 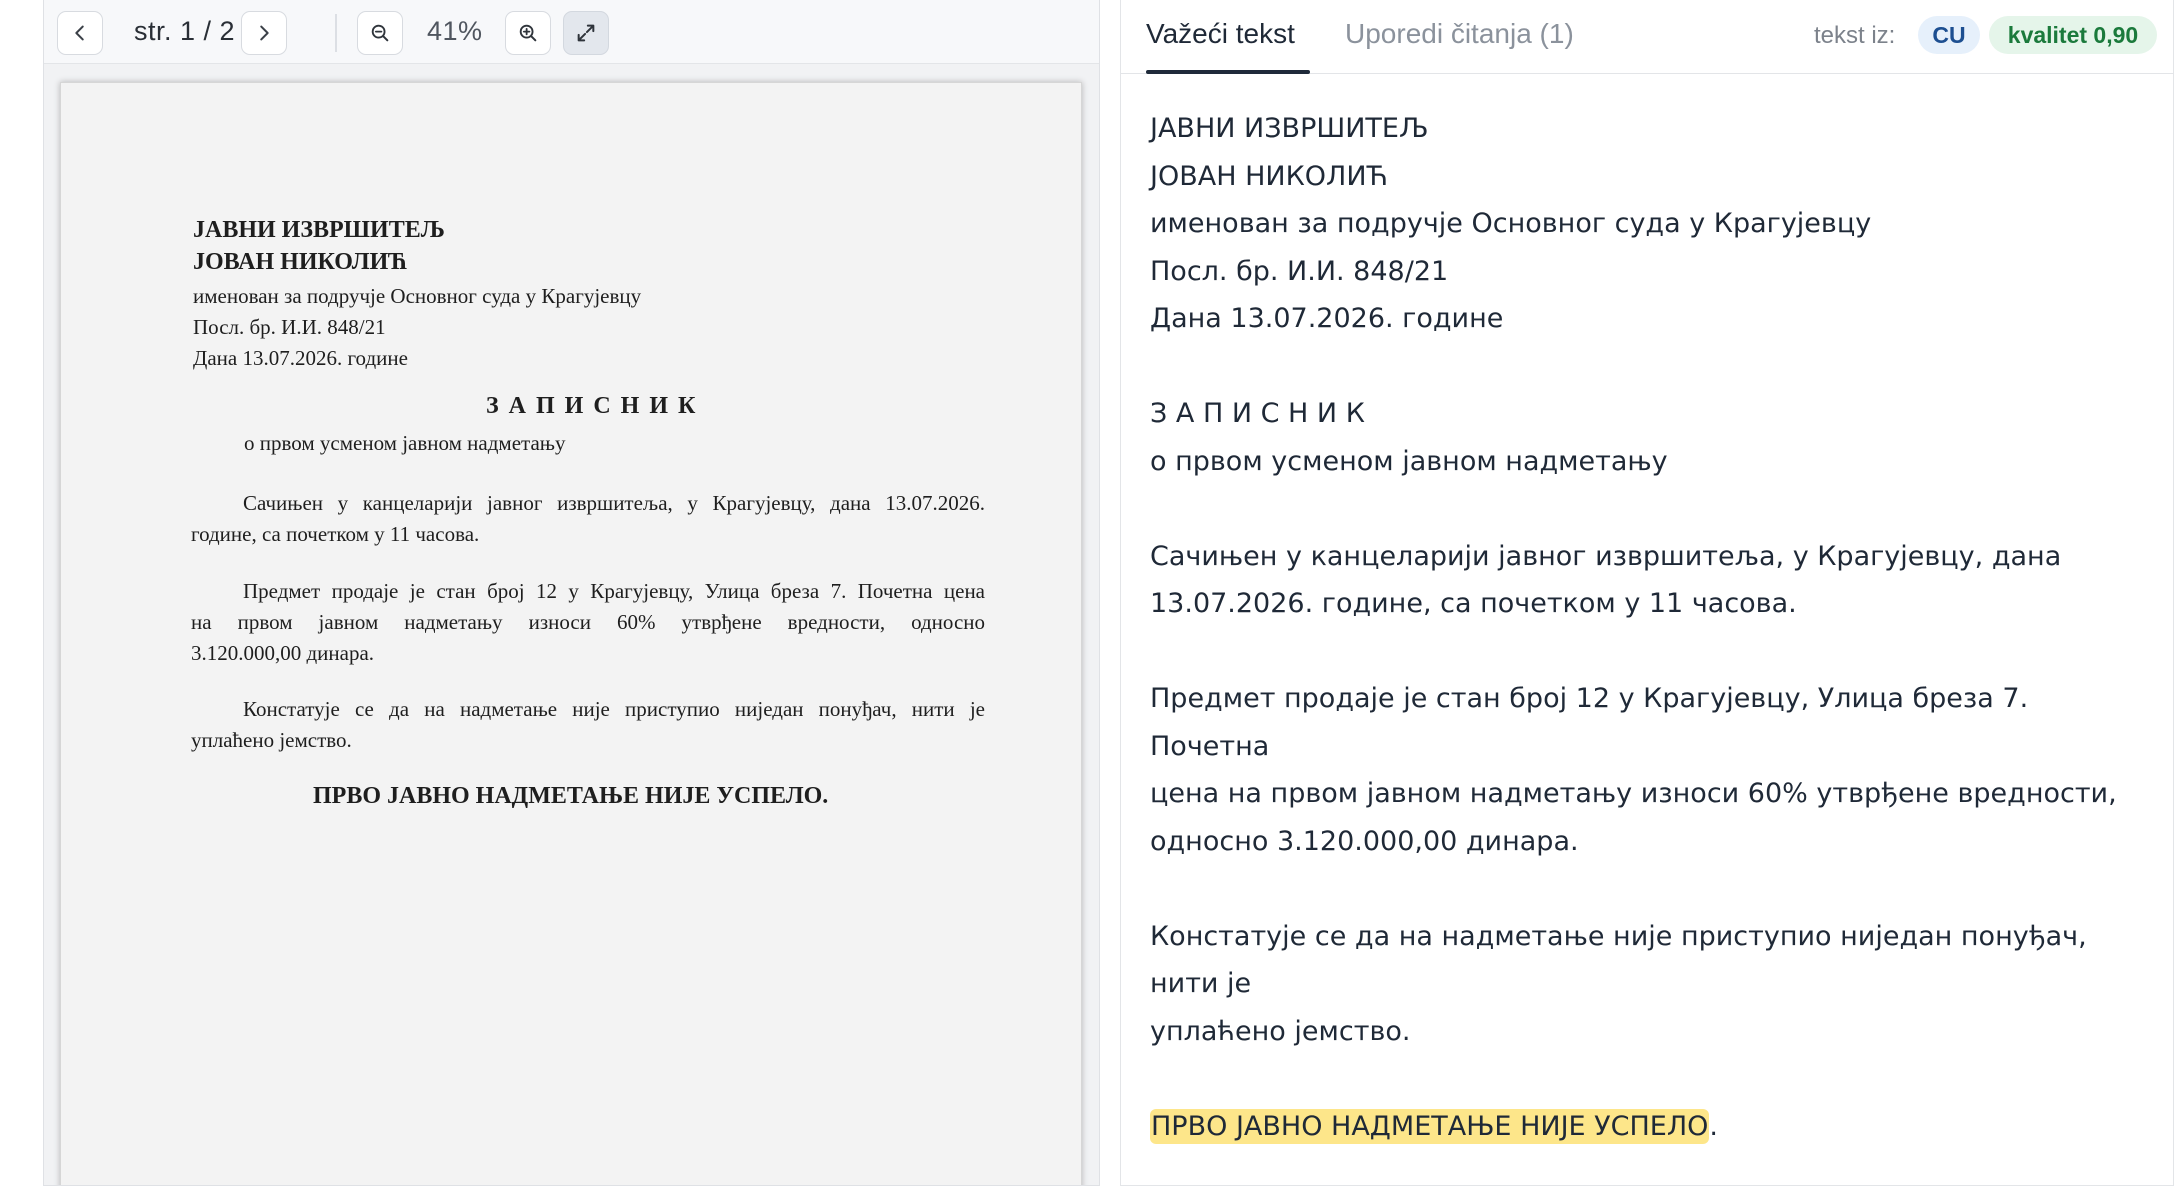 What do you see at coordinates (300, 358) in the screenshot?
I see `scan-line: Дана 13.07.2026. године` at bounding box center [300, 358].